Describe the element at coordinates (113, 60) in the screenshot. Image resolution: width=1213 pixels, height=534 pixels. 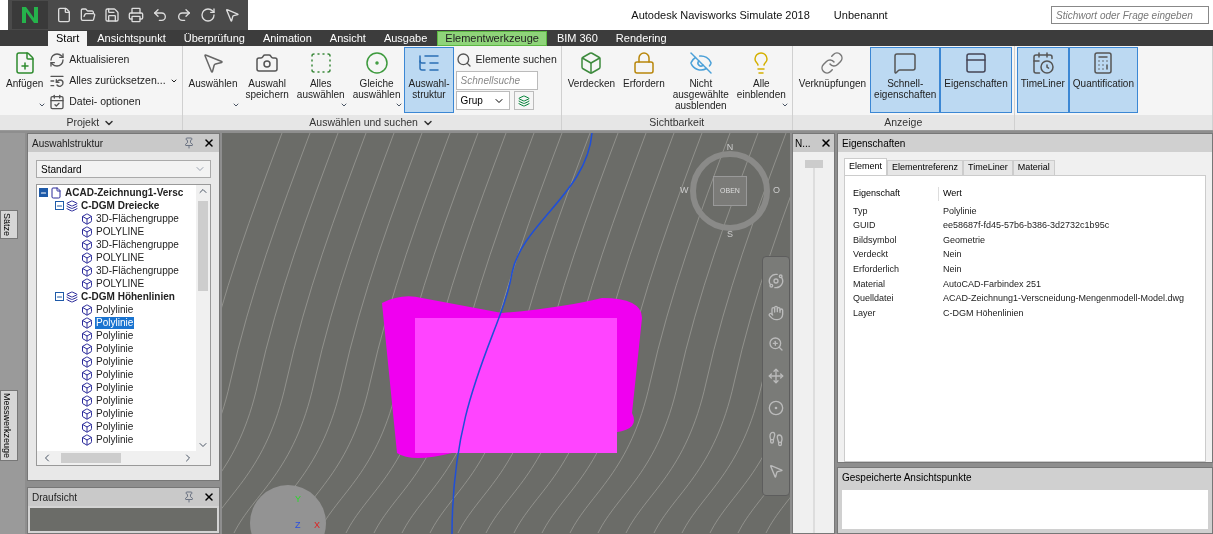
I see `ribbon-small-button: Aktualisieren` at that location.